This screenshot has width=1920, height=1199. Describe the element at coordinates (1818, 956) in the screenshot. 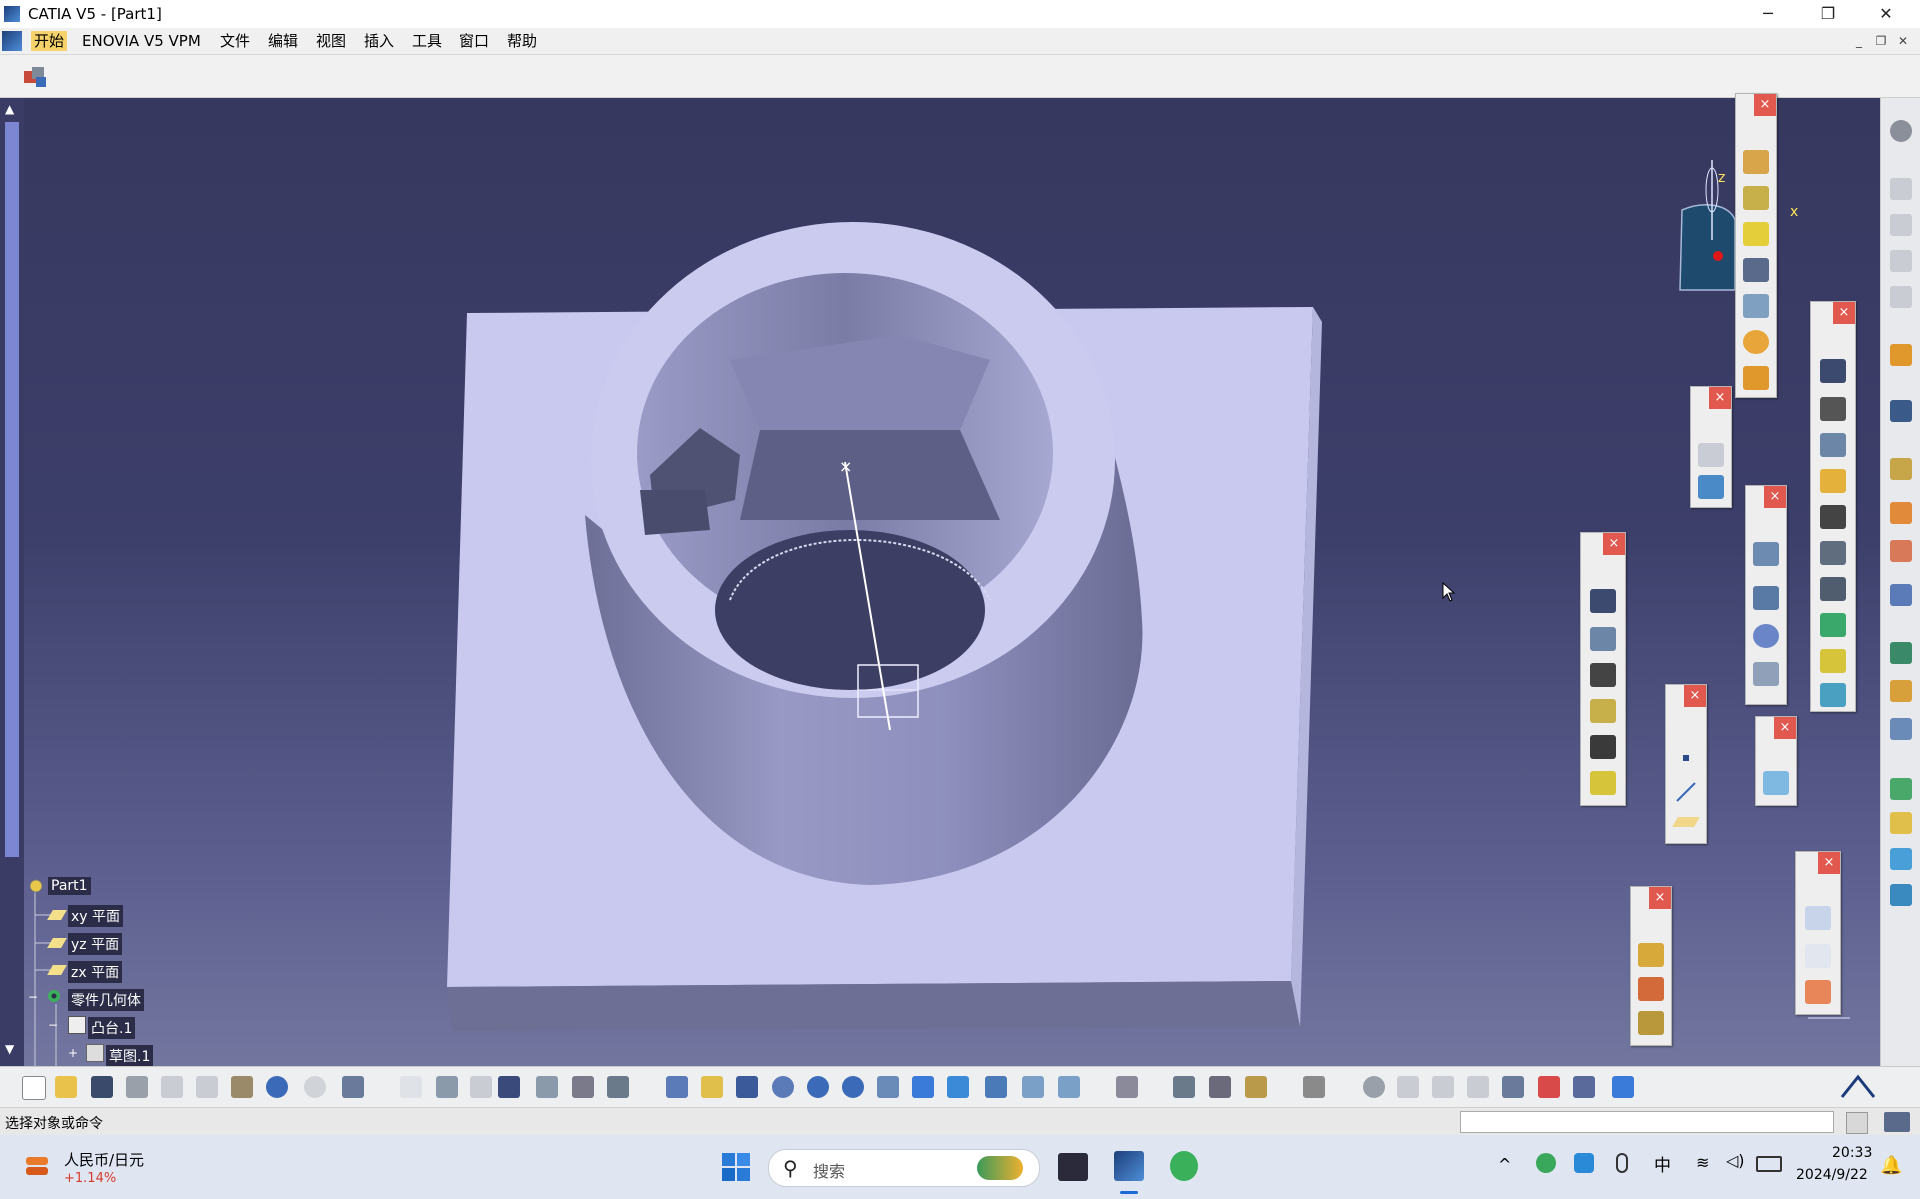

I see `flag-note-icon` at that location.